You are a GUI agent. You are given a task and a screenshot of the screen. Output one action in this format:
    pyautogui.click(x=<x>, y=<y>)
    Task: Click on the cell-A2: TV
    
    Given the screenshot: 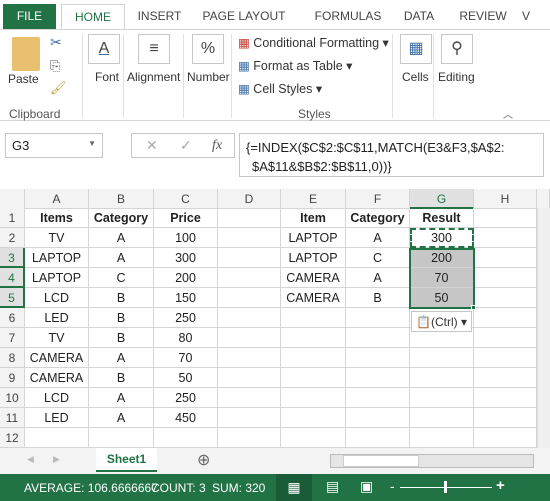 What is the action you would take?
    pyautogui.click(x=57, y=238)
    